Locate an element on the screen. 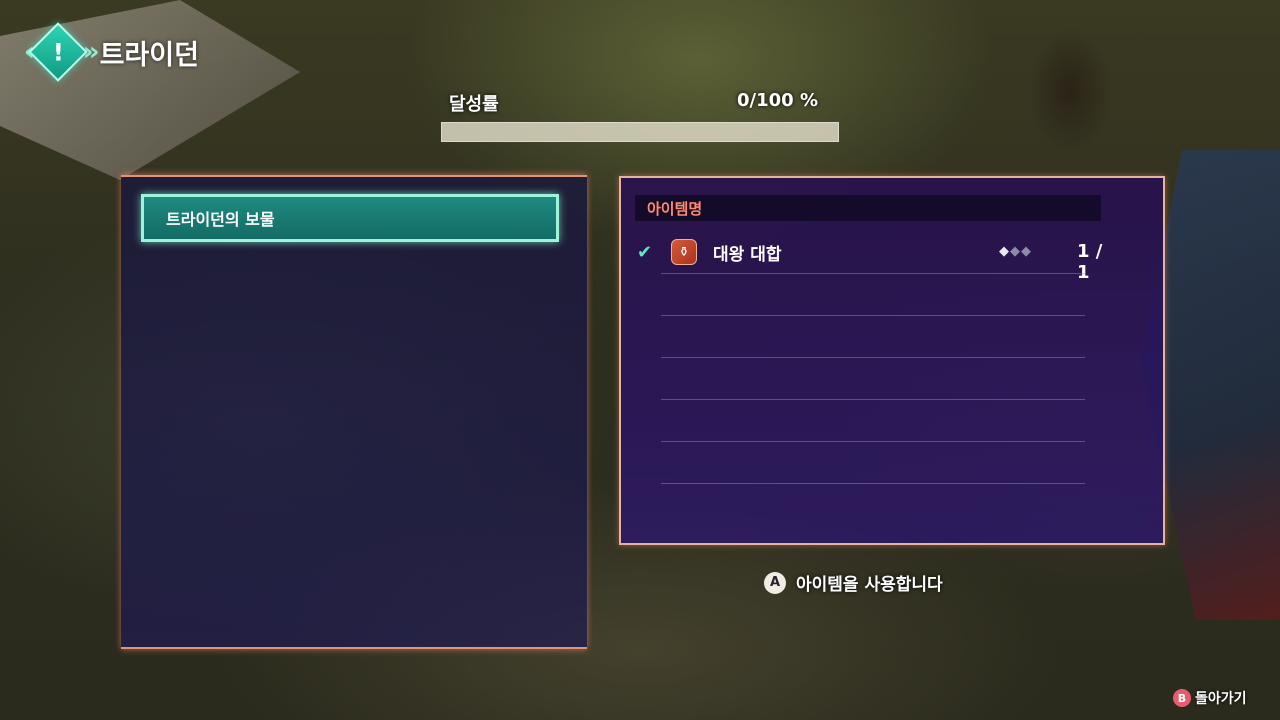 The image size is (1280, 720). back-button: B 돌아가기 is located at coordinates (1210, 698).